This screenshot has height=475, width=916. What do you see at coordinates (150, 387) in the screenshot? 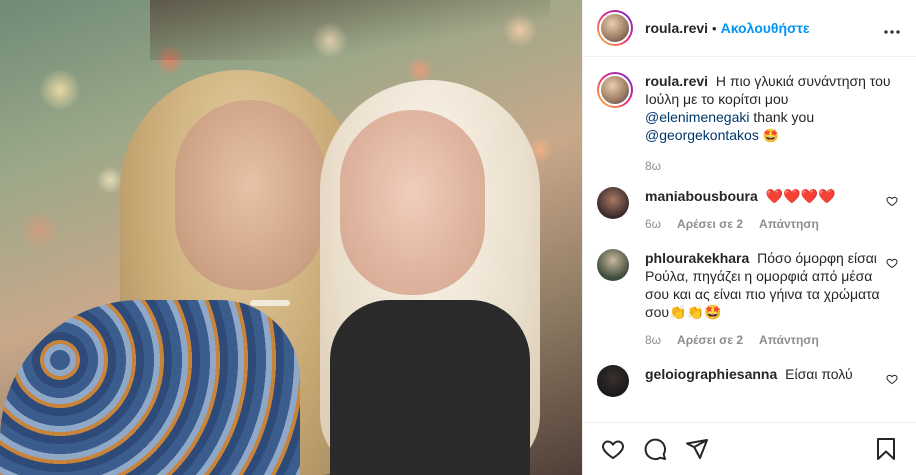
I see `photo-left-person-blouse` at bounding box center [150, 387].